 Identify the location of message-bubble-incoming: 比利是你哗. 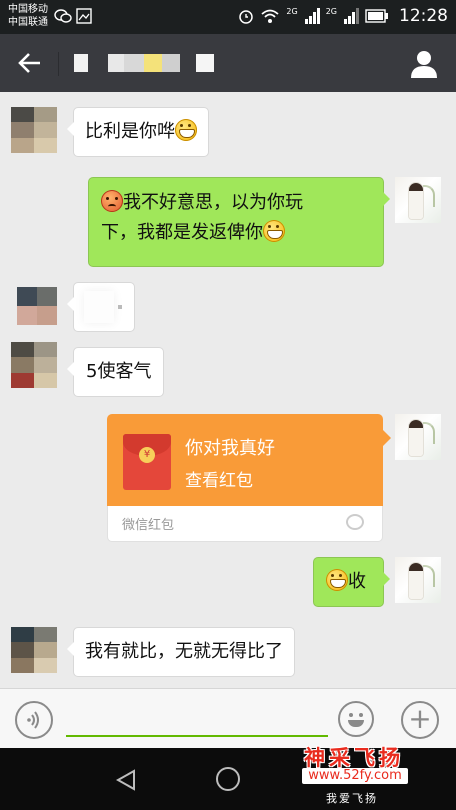
(138, 132).